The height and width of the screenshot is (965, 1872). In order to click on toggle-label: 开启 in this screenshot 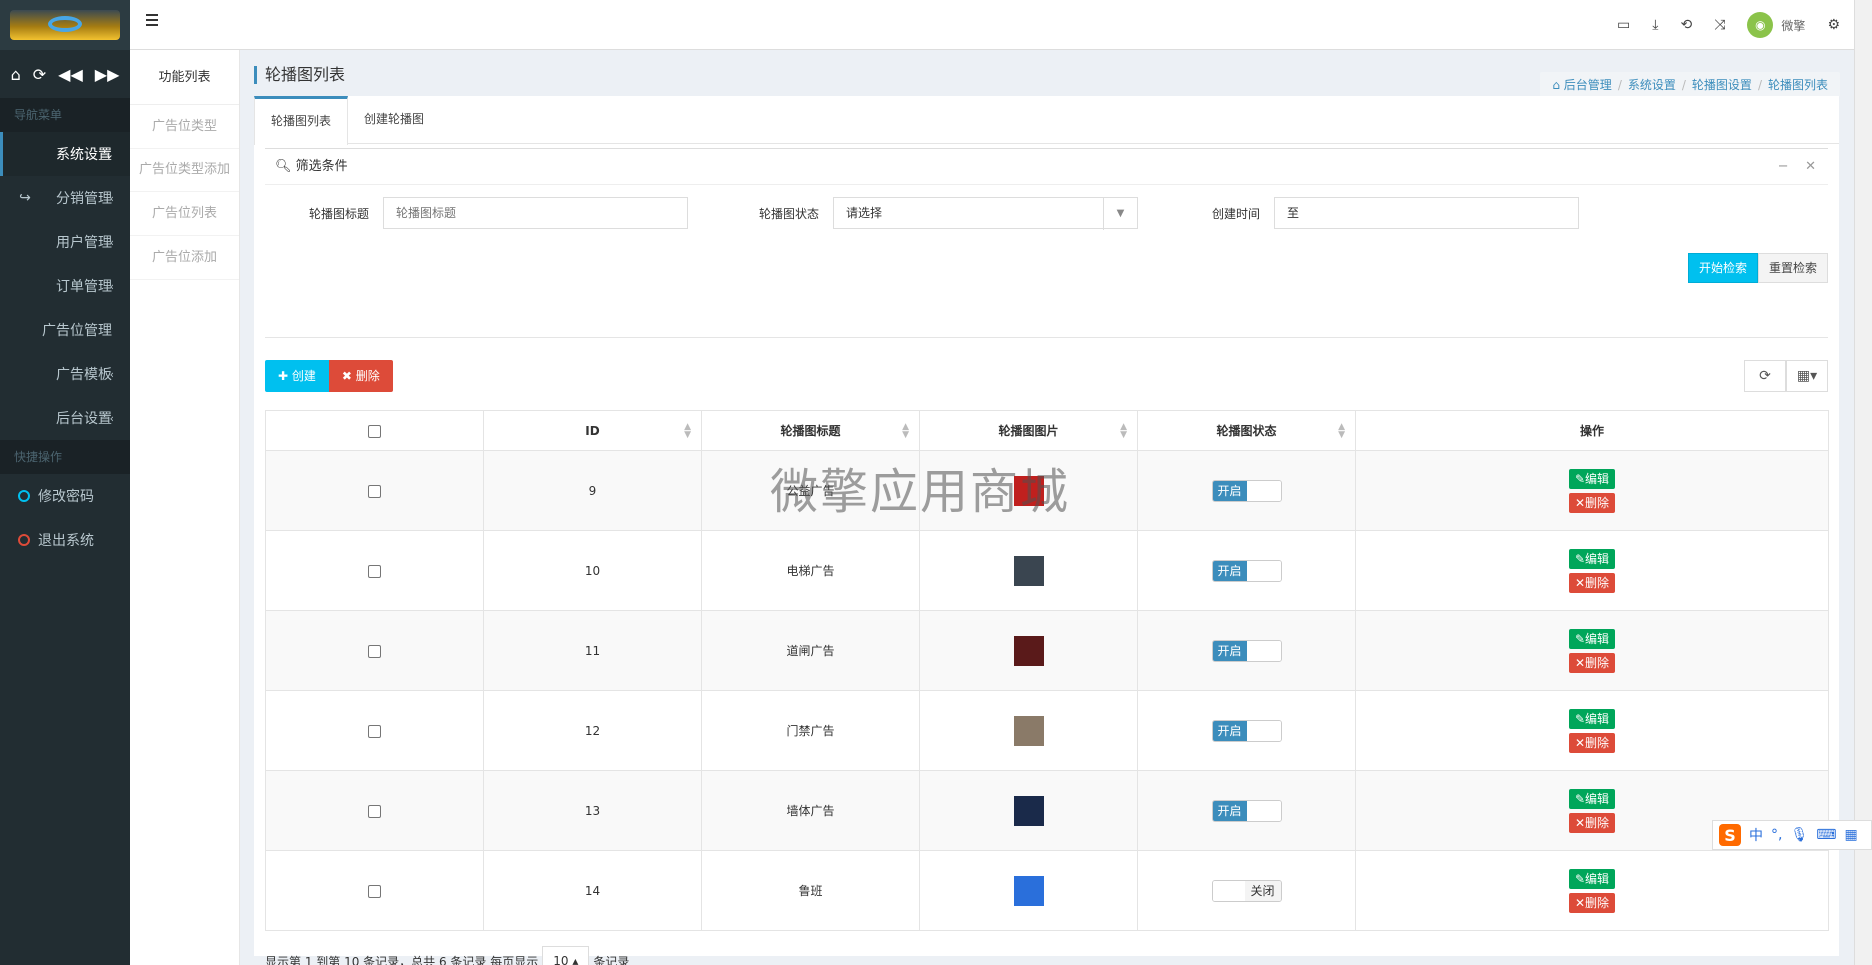, I will do `click(1229, 570)`.